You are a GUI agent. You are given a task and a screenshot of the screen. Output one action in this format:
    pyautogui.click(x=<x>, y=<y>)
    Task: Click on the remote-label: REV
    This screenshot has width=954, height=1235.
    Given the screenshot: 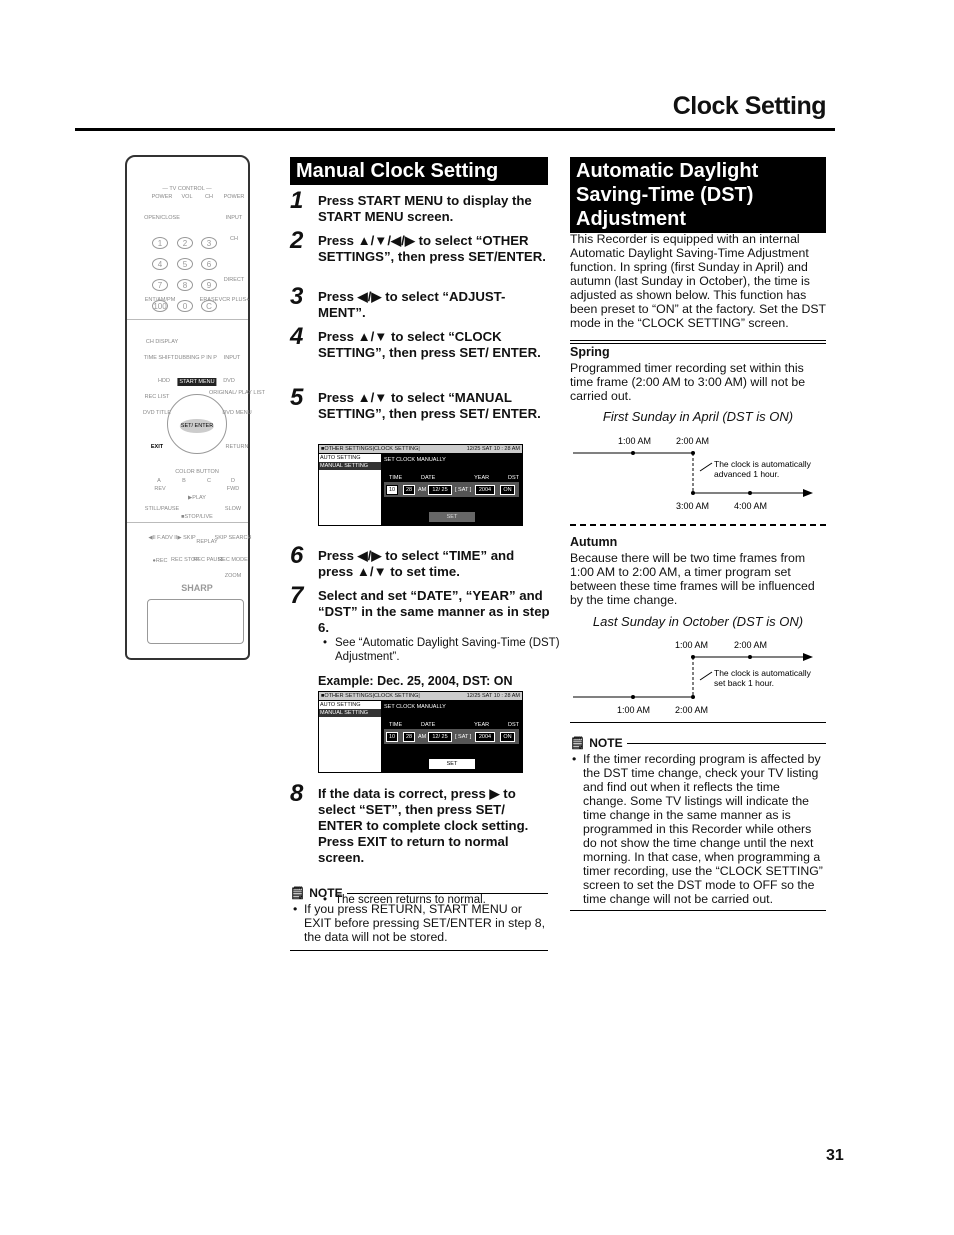 What is the action you would take?
    pyautogui.click(x=160, y=489)
    